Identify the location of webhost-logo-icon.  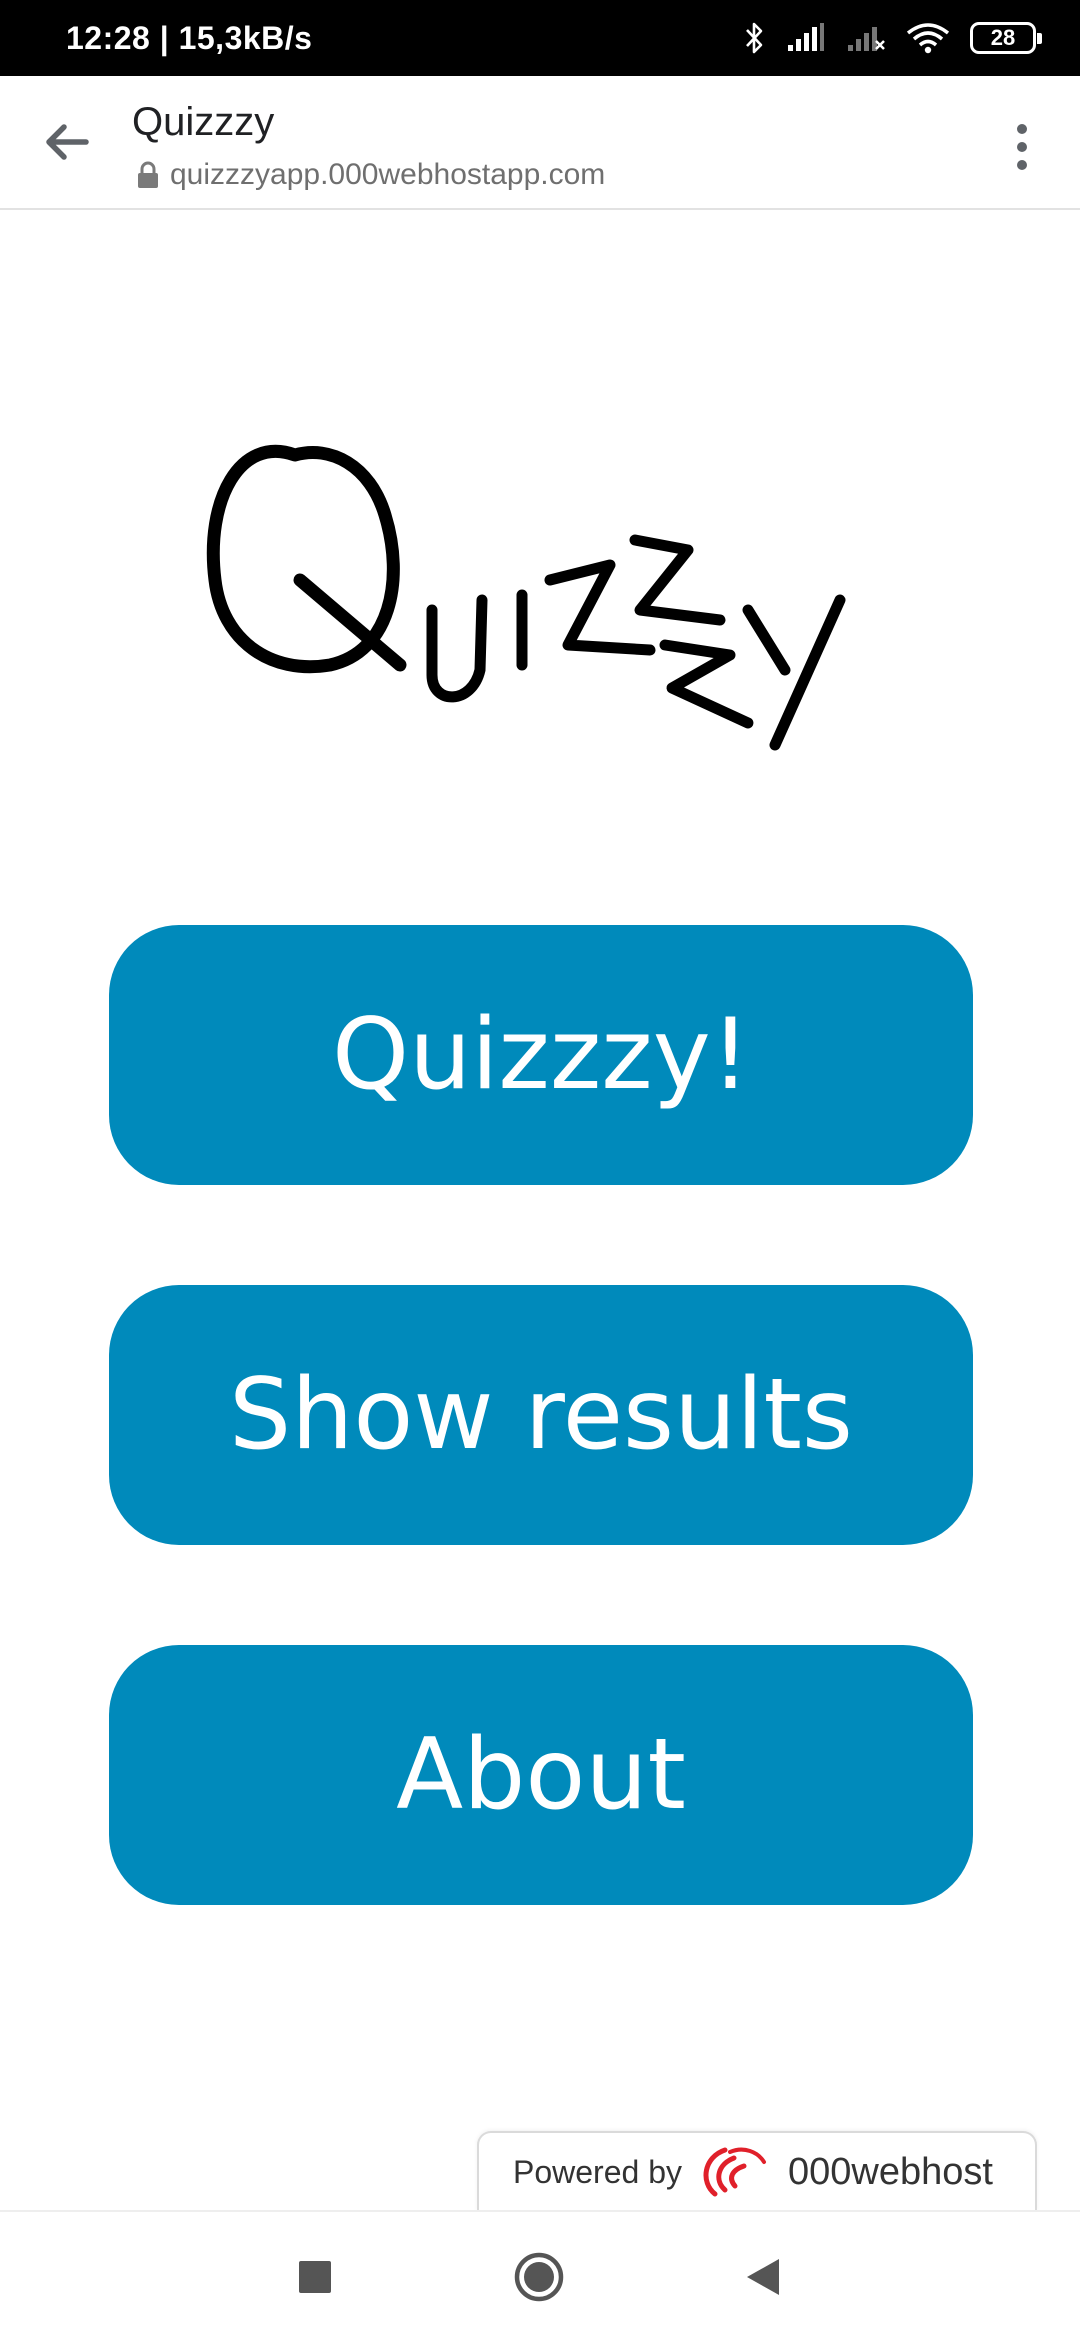
(734, 2172).